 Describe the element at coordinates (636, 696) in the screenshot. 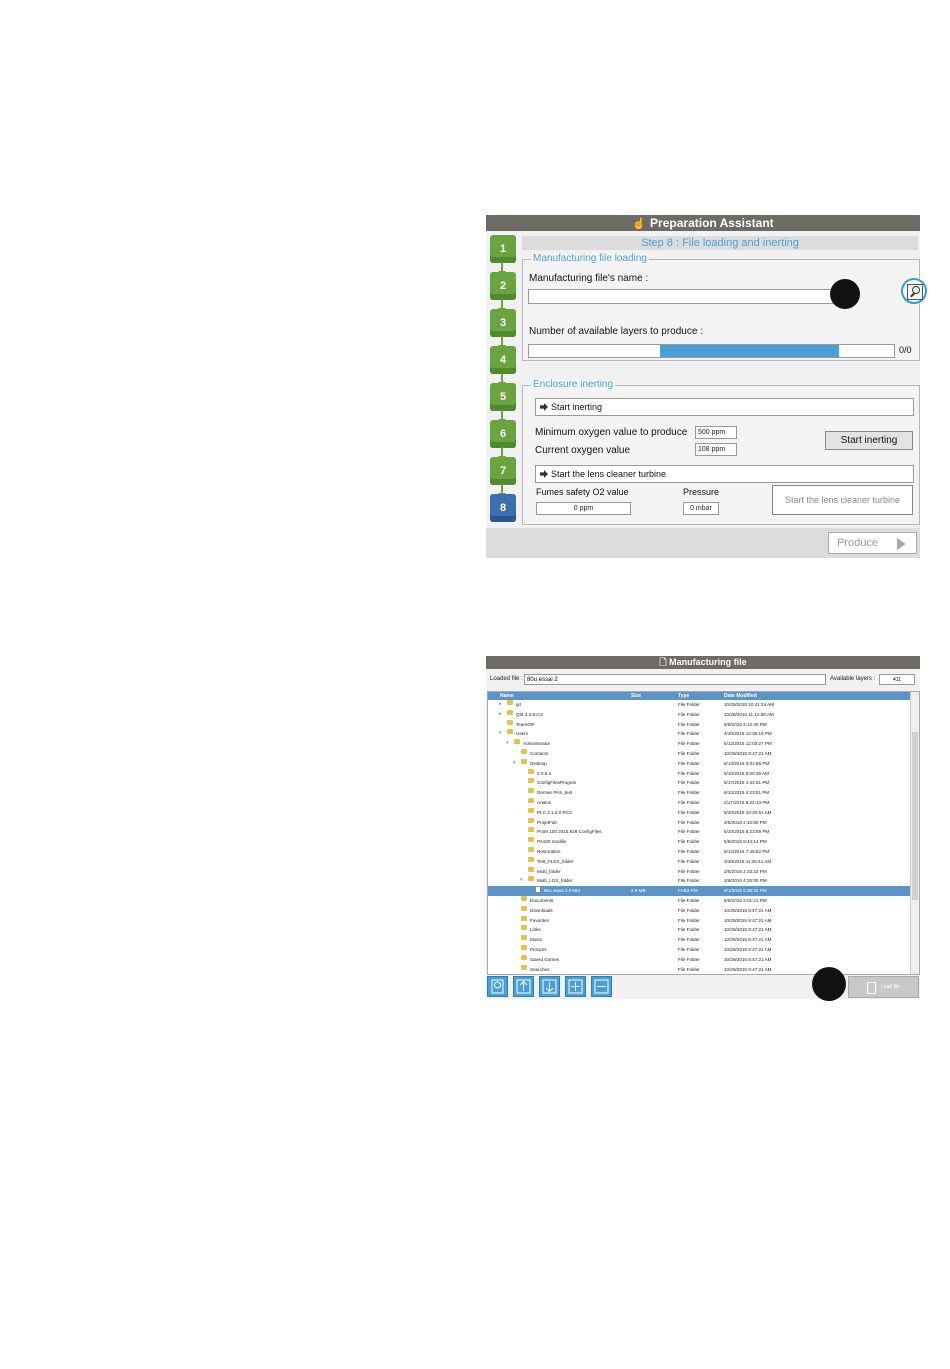

I see `column-header: Size` at that location.